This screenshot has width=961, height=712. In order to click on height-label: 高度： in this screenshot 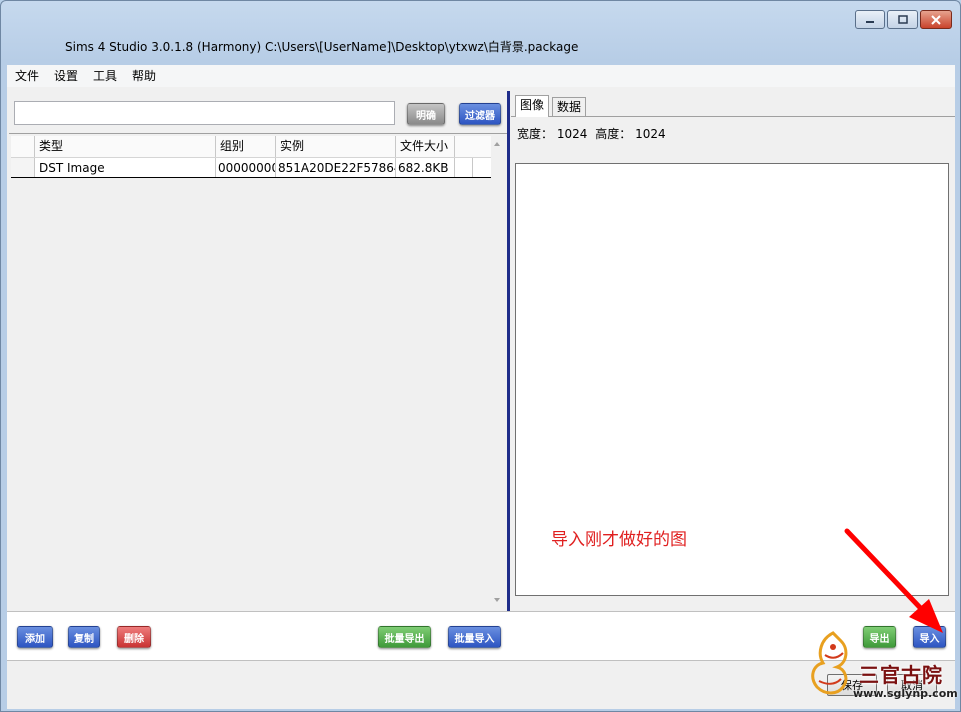, I will do `click(613, 134)`.